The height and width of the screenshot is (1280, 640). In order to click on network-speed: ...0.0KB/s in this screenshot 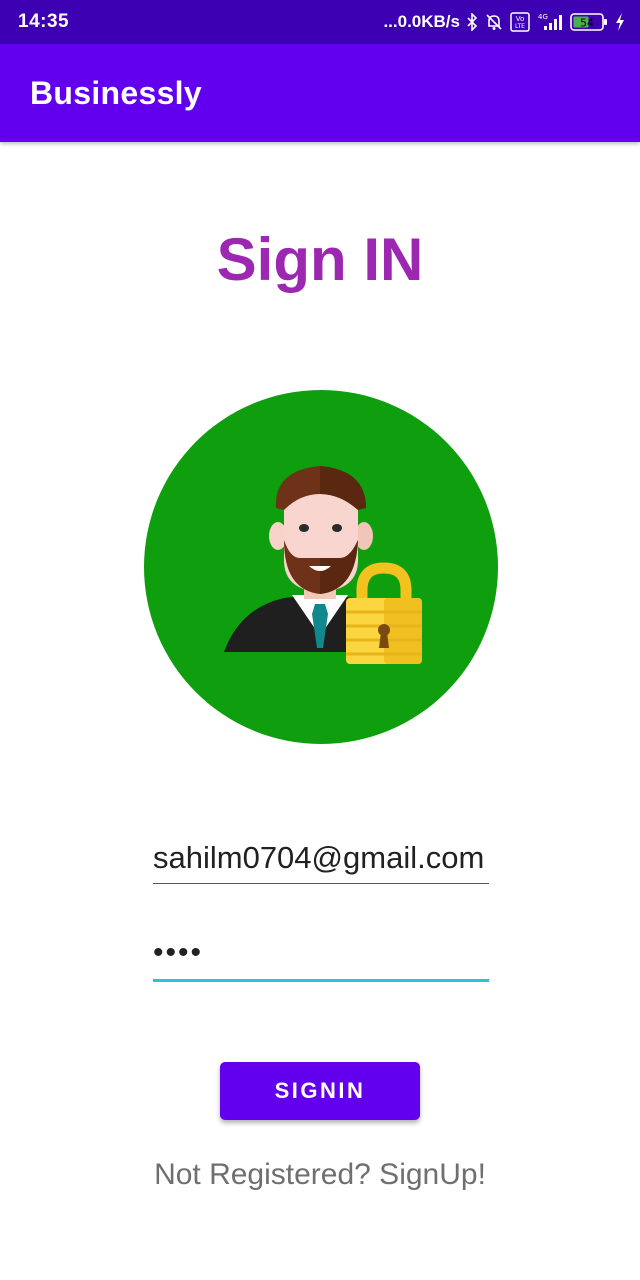, I will do `click(421, 21)`.